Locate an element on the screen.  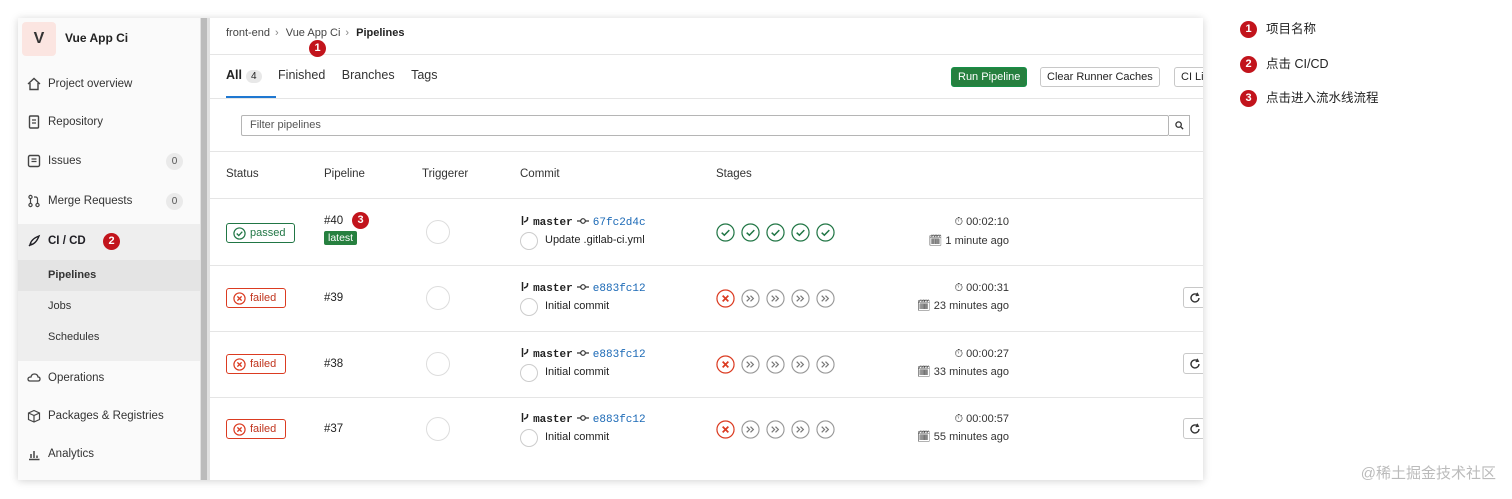
calendar-icon: 🗓 is located at coordinates (923, 306).